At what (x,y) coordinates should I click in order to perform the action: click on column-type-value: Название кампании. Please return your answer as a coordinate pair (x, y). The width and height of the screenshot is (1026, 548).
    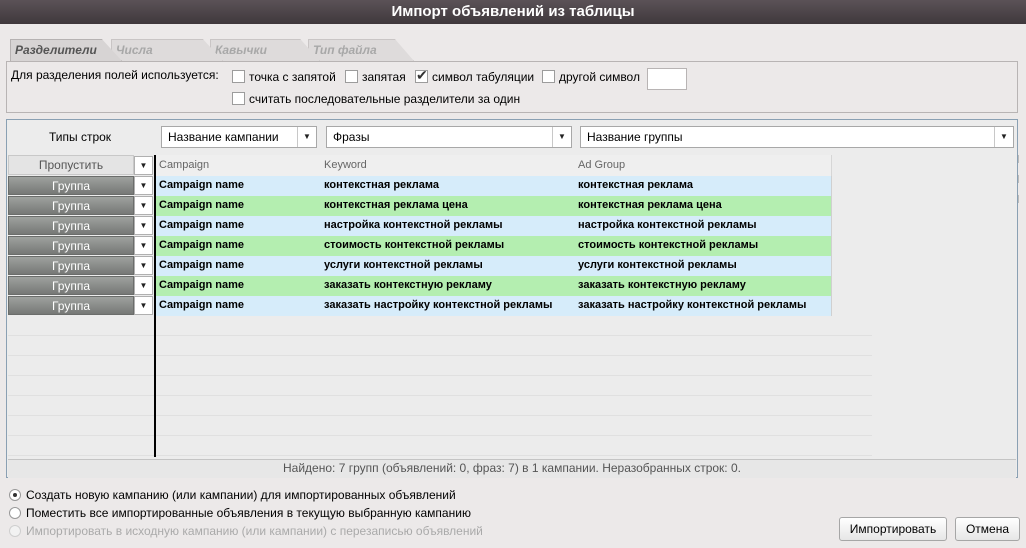
    Looking at the image, I should click on (223, 137).